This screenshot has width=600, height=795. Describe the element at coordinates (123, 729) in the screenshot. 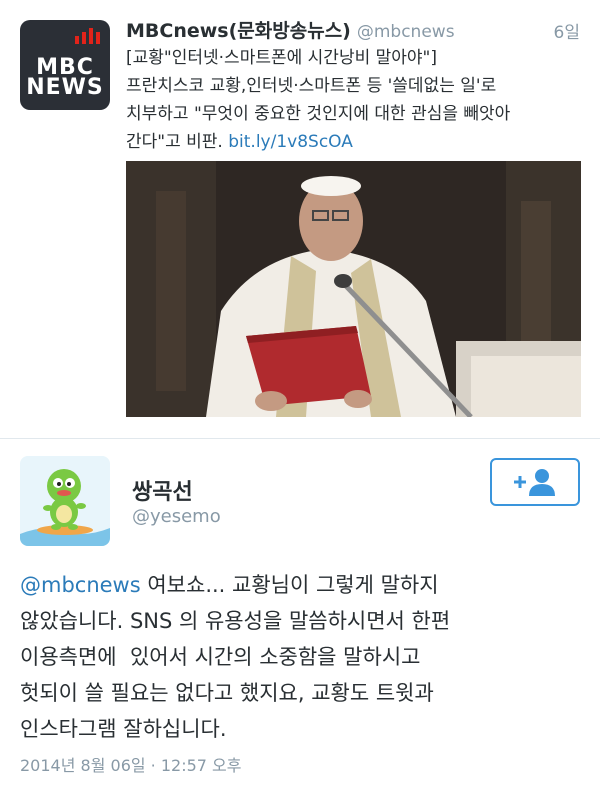

I see `tweet-text-line: 인스타그램 잘하십니다.` at that location.